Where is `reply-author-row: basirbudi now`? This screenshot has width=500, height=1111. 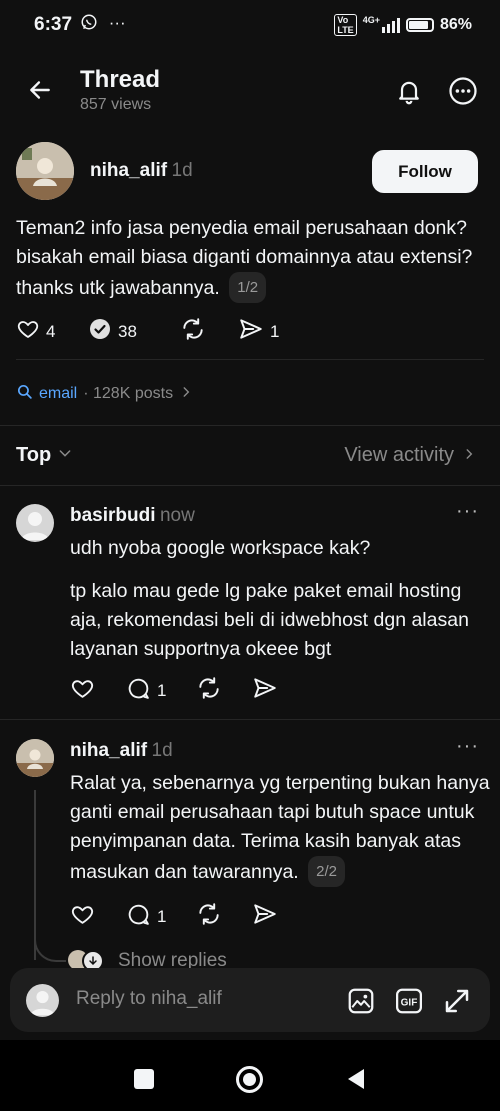
reply-author-row: basirbudi now is located at coordinates (132, 516).